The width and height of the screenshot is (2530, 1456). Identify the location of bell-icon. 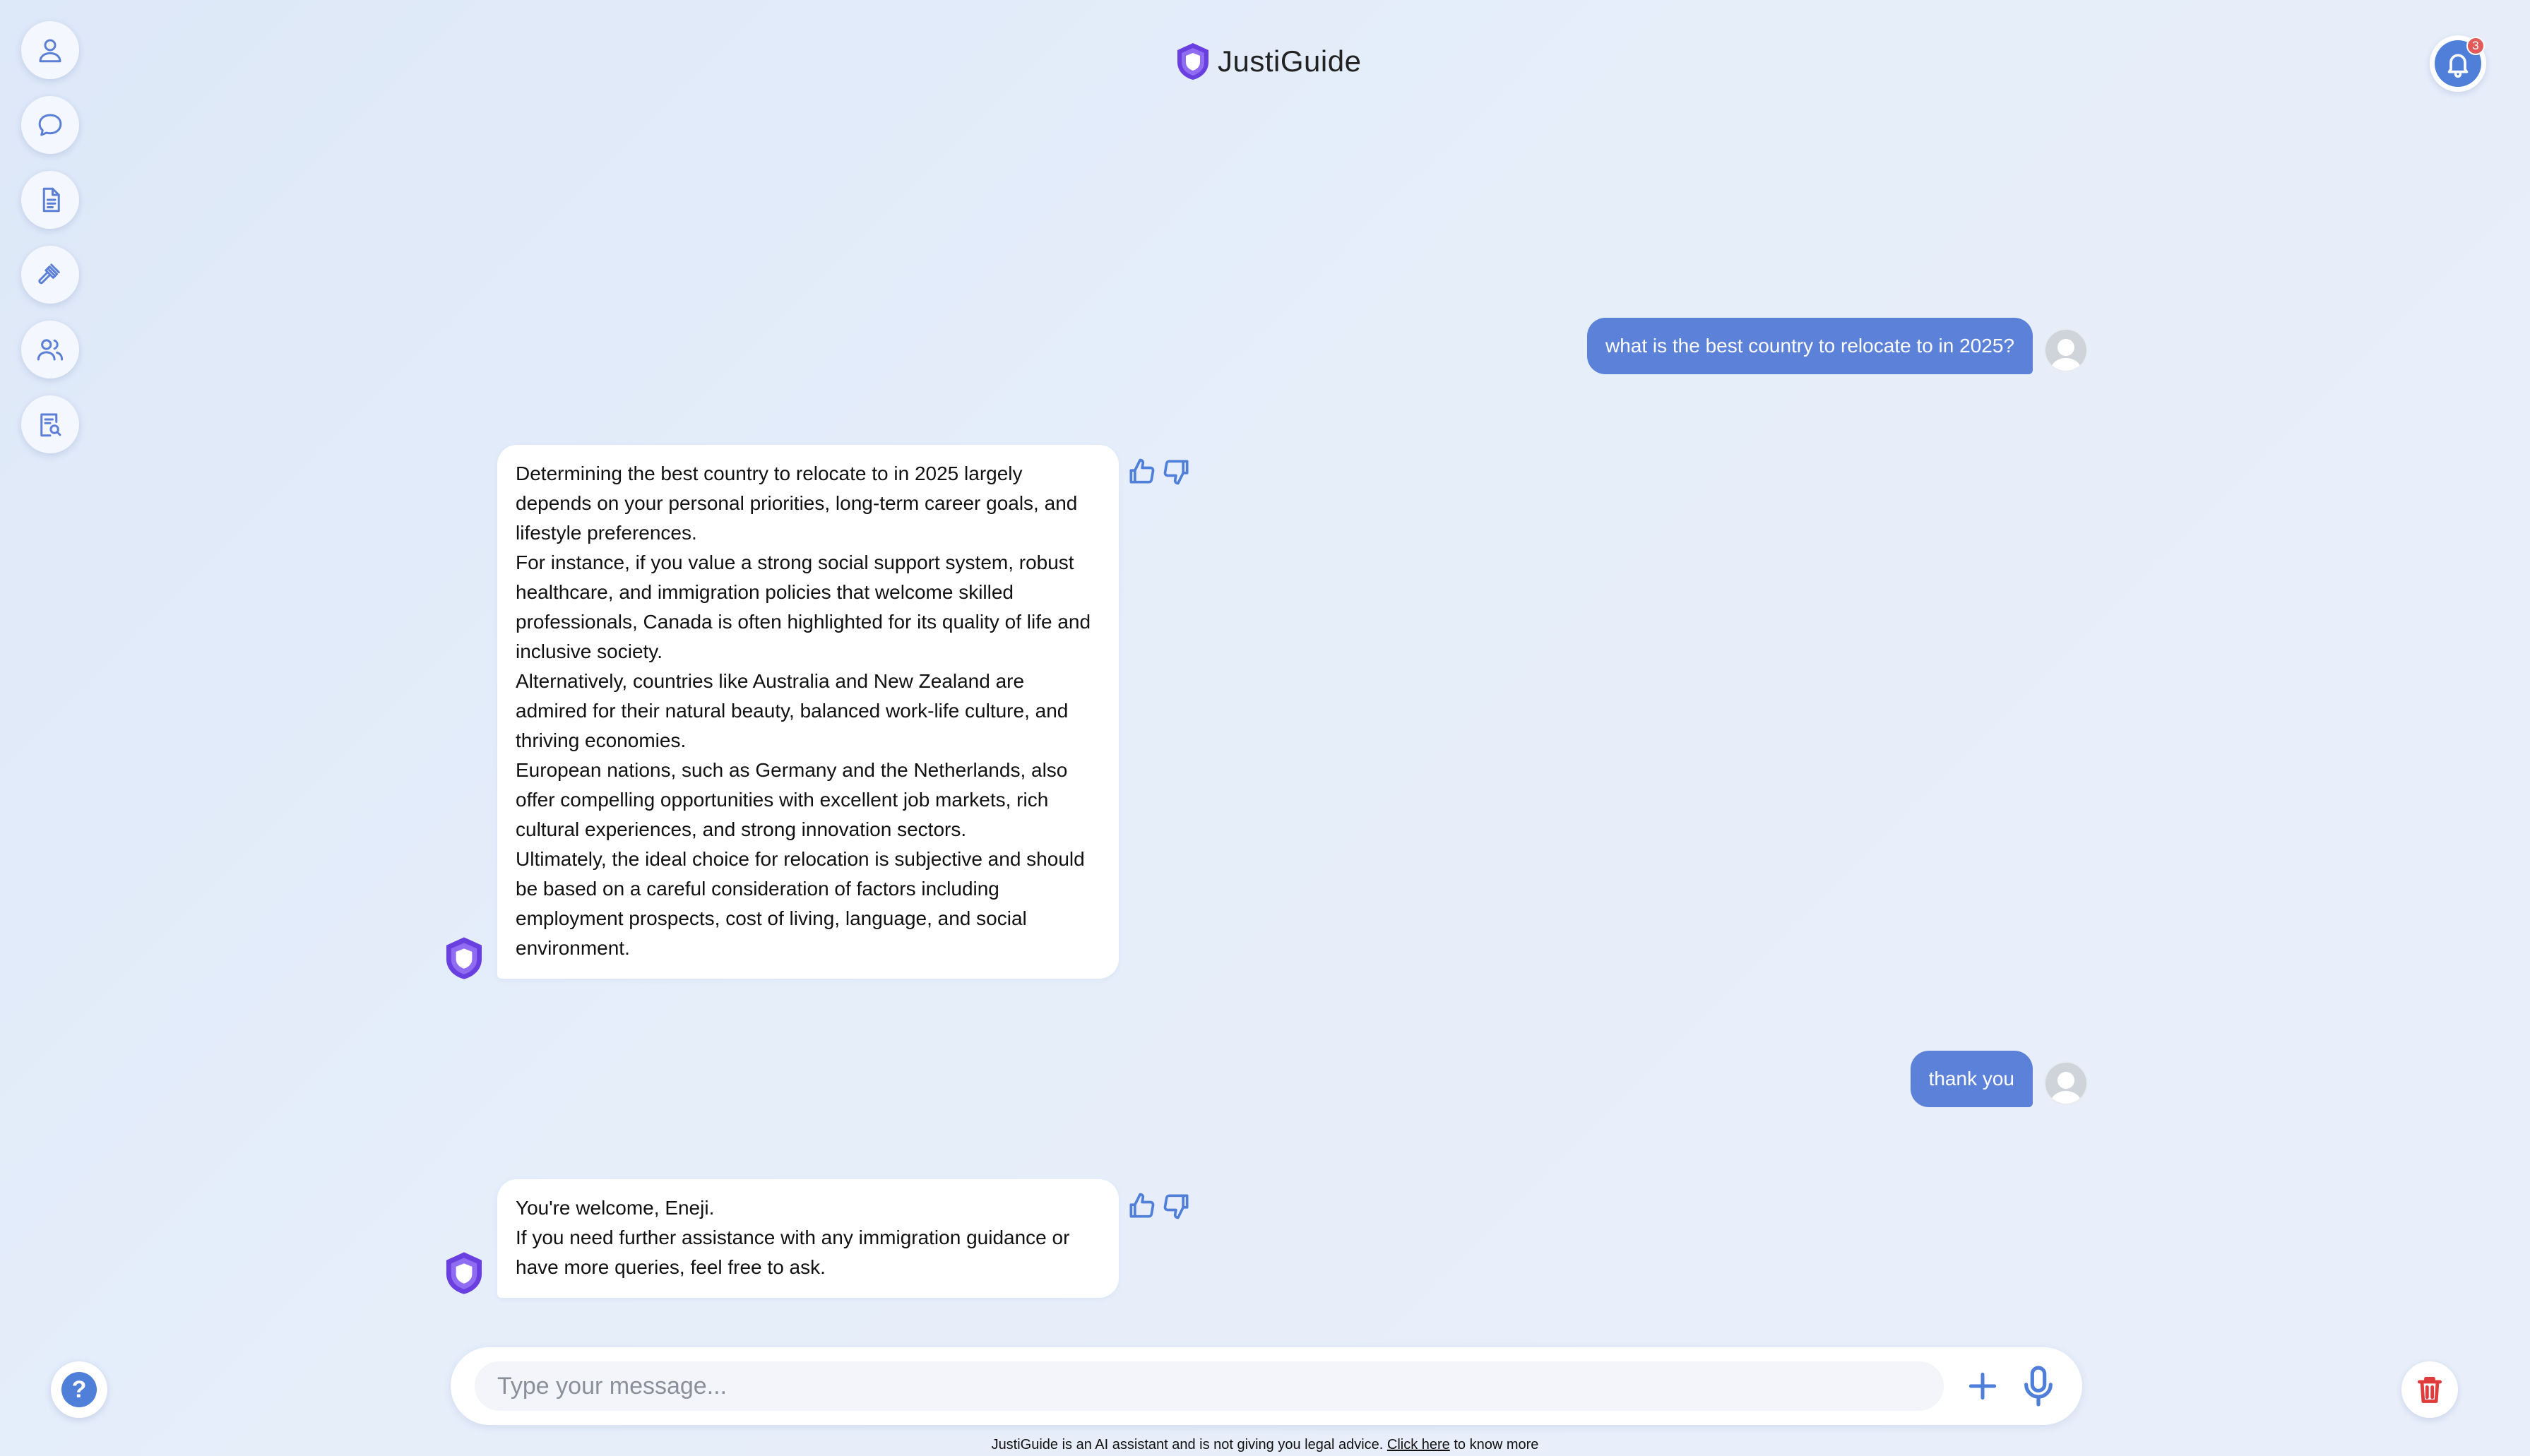
(2458, 66).